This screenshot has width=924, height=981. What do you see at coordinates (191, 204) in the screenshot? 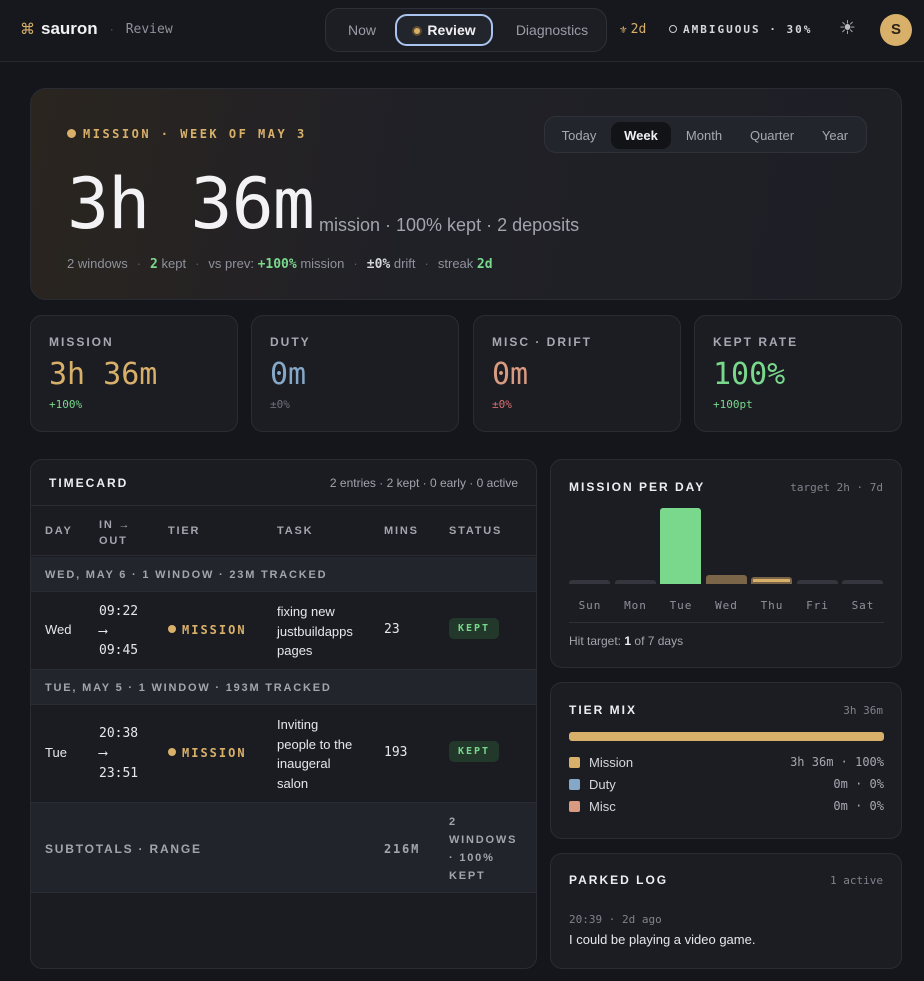
I see `hero-total-value: 3h 36m` at bounding box center [191, 204].